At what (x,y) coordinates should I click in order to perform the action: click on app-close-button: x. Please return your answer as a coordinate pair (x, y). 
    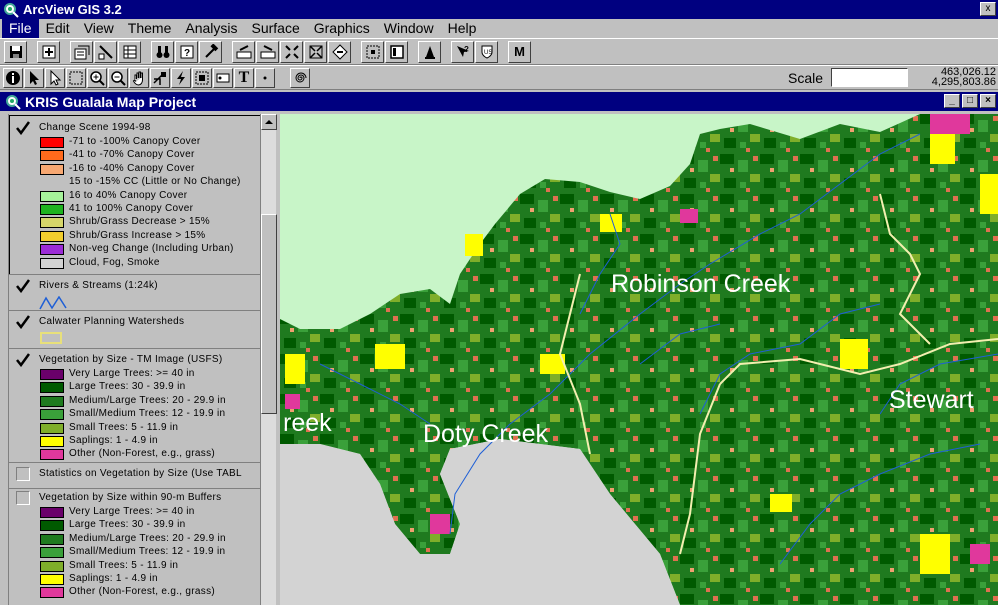
    Looking at the image, I should click on (988, 9).